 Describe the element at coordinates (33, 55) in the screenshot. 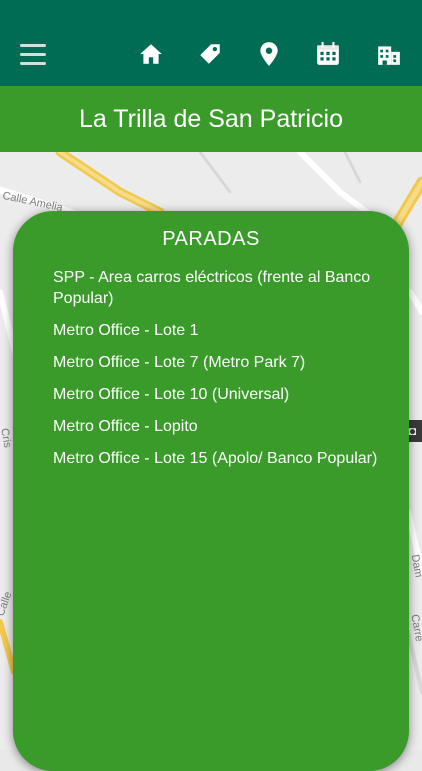

I see `menu-icon` at that location.